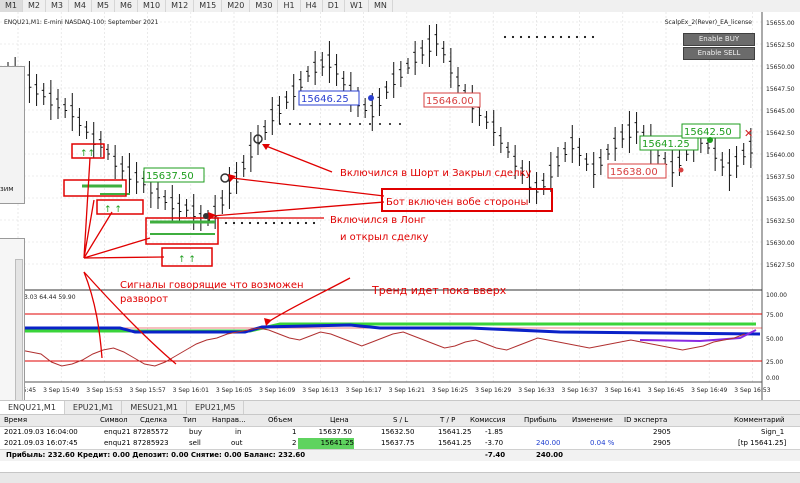  Describe the element at coordinates (264, 6) in the screenshot. I see `timeframe-m30: M30` at that location.